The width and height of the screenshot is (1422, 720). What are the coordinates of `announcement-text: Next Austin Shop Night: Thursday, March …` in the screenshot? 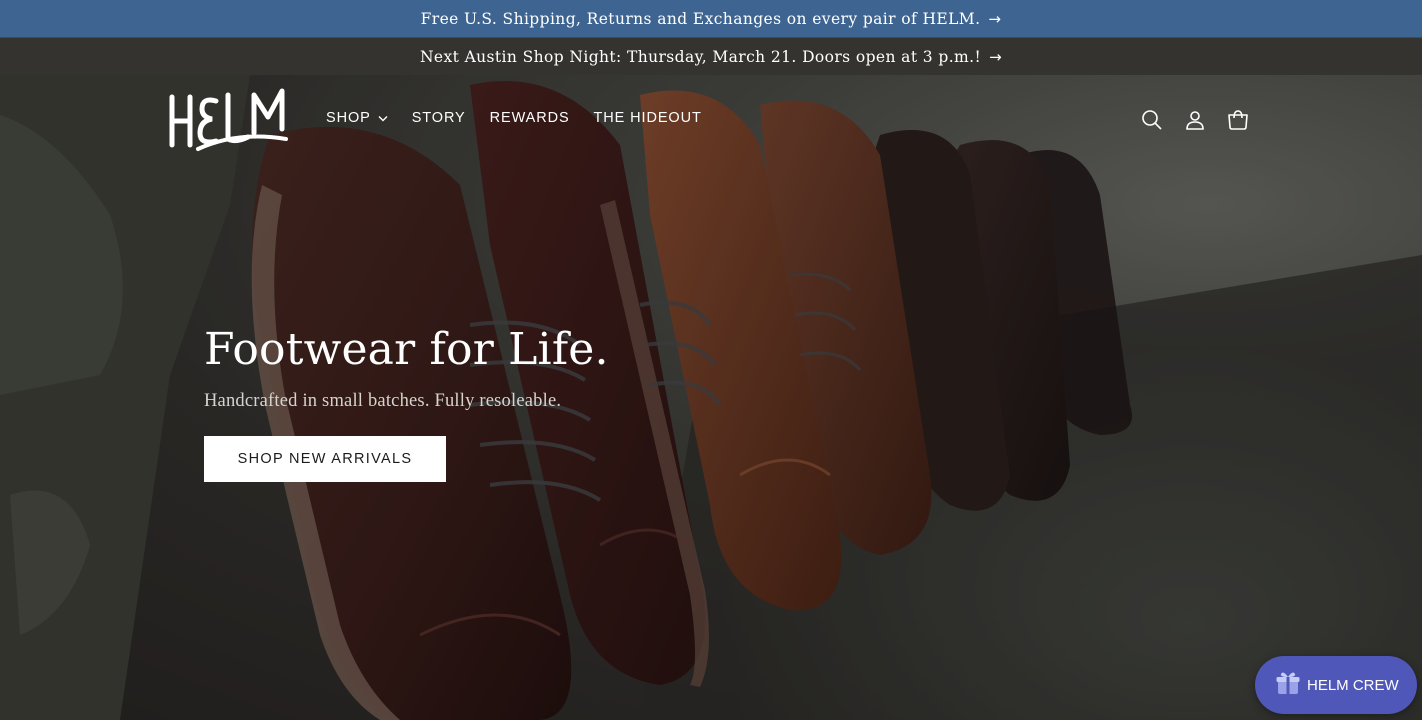 It's located at (700, 56).